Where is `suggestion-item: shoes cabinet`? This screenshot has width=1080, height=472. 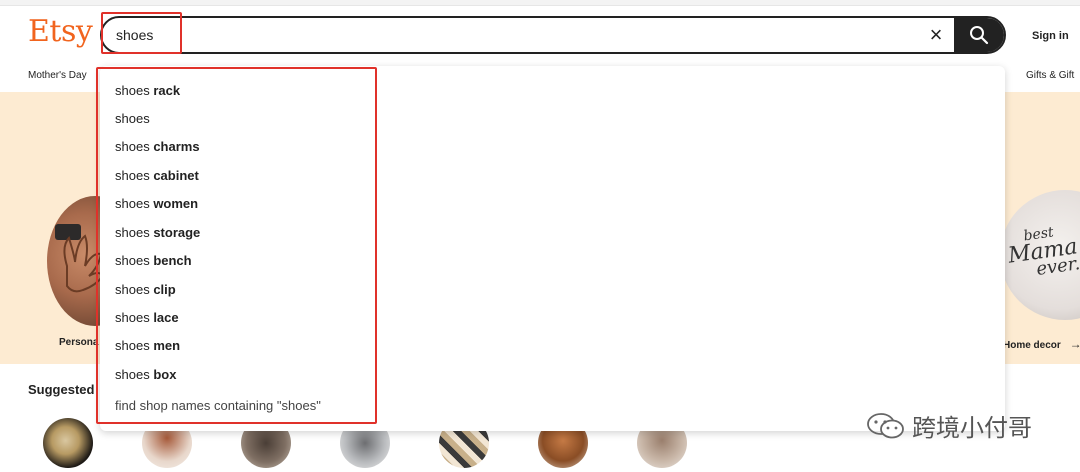
suggestion-item: shoes cabinet is located at coordinates (157, 175).